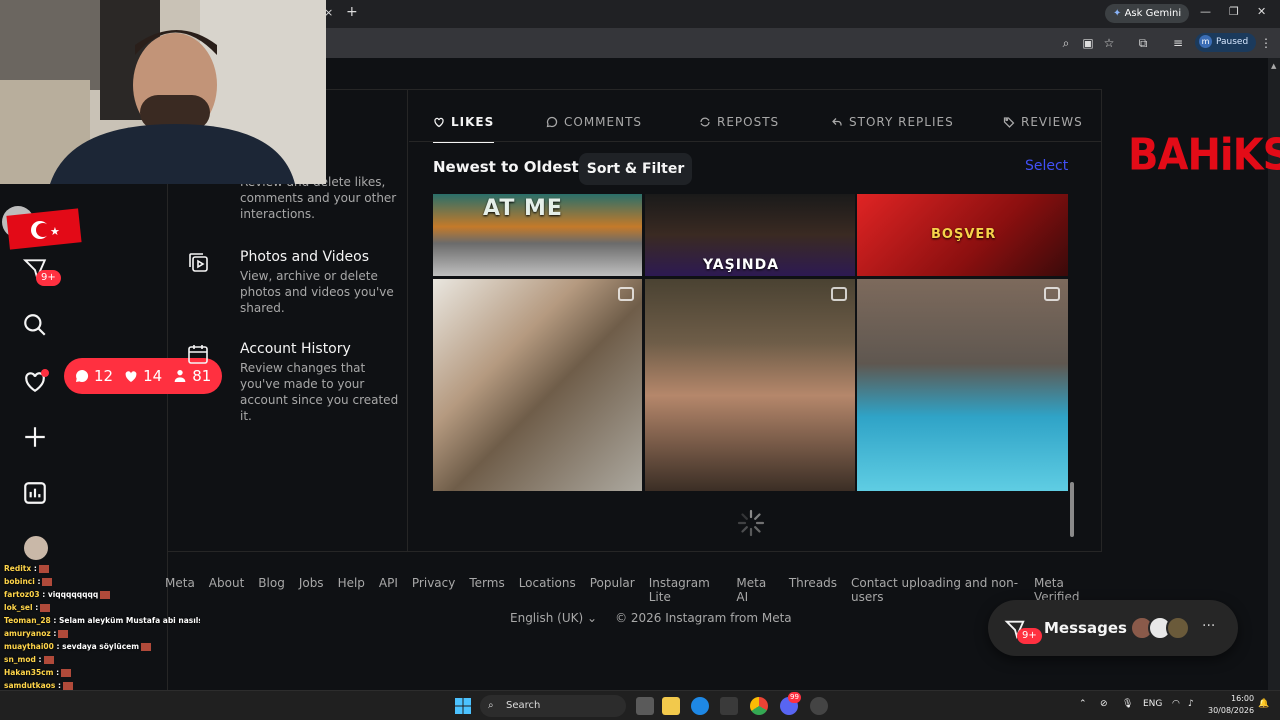 This screenshot has height=720, width=1280. What do you see at coordinates (59, 685) in the screenshot?
I see `chat-text: :` at bounding box center [59, 685].